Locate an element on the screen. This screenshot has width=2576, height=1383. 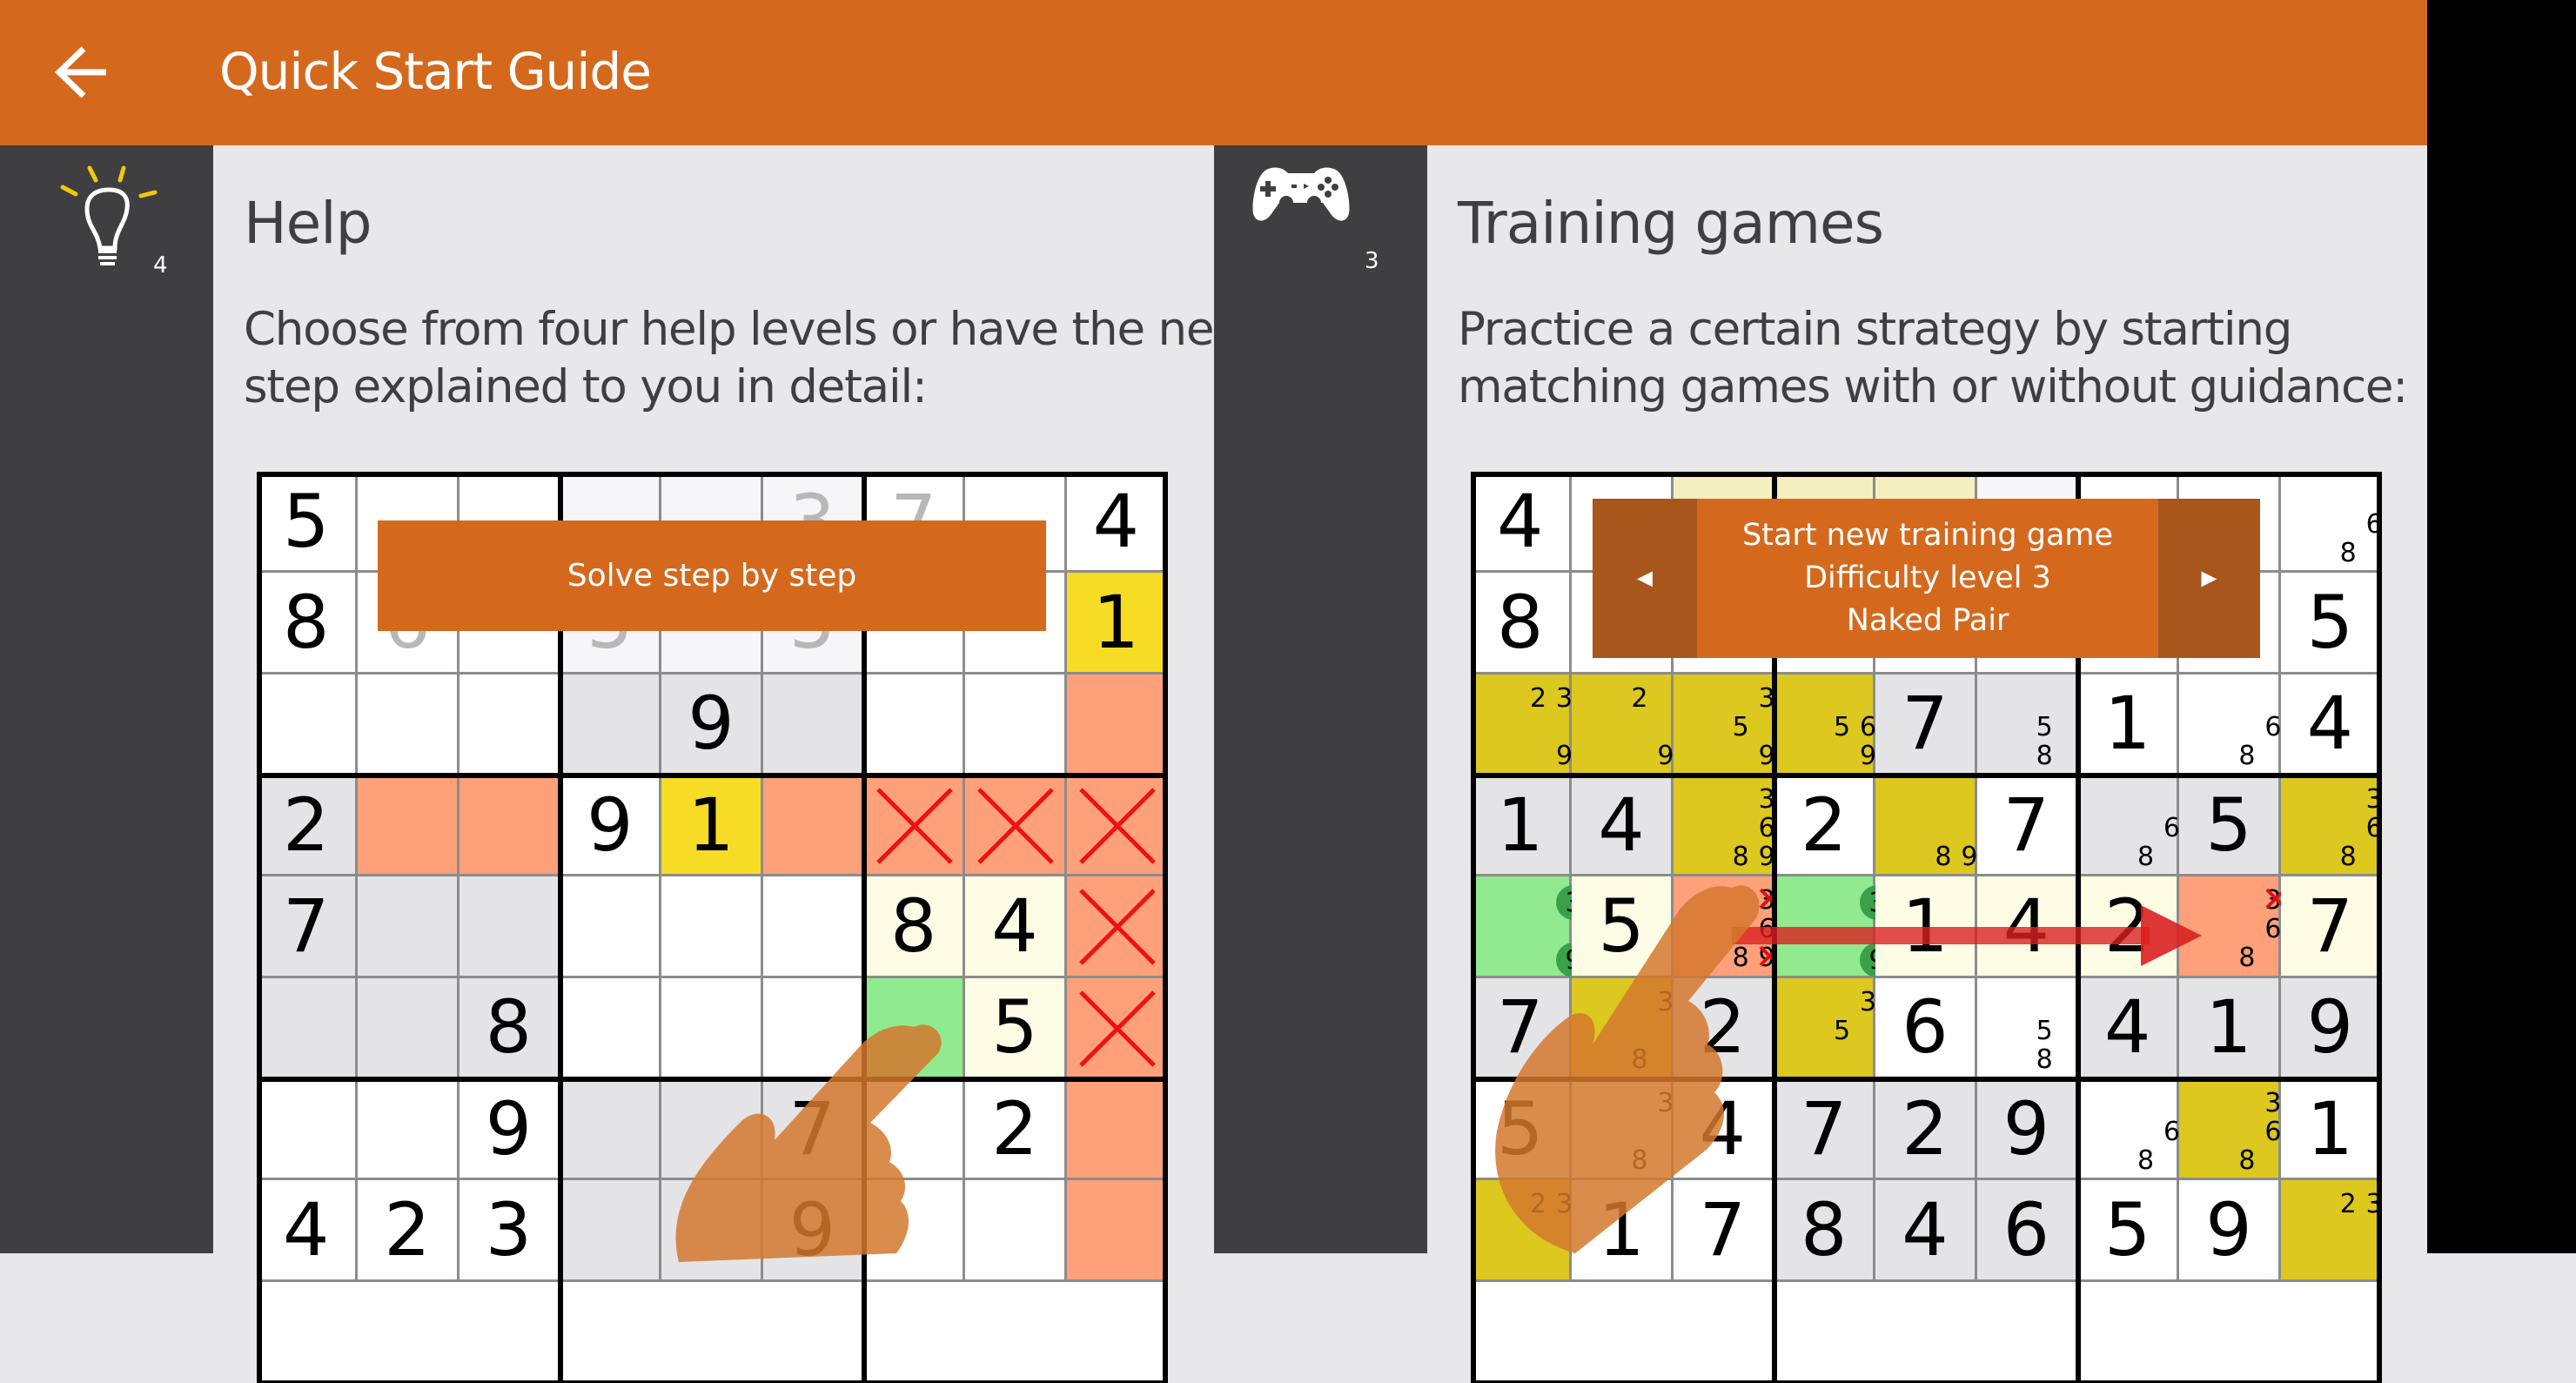
training-grid-cell: 35 is located at coordinates (1825, 1028).